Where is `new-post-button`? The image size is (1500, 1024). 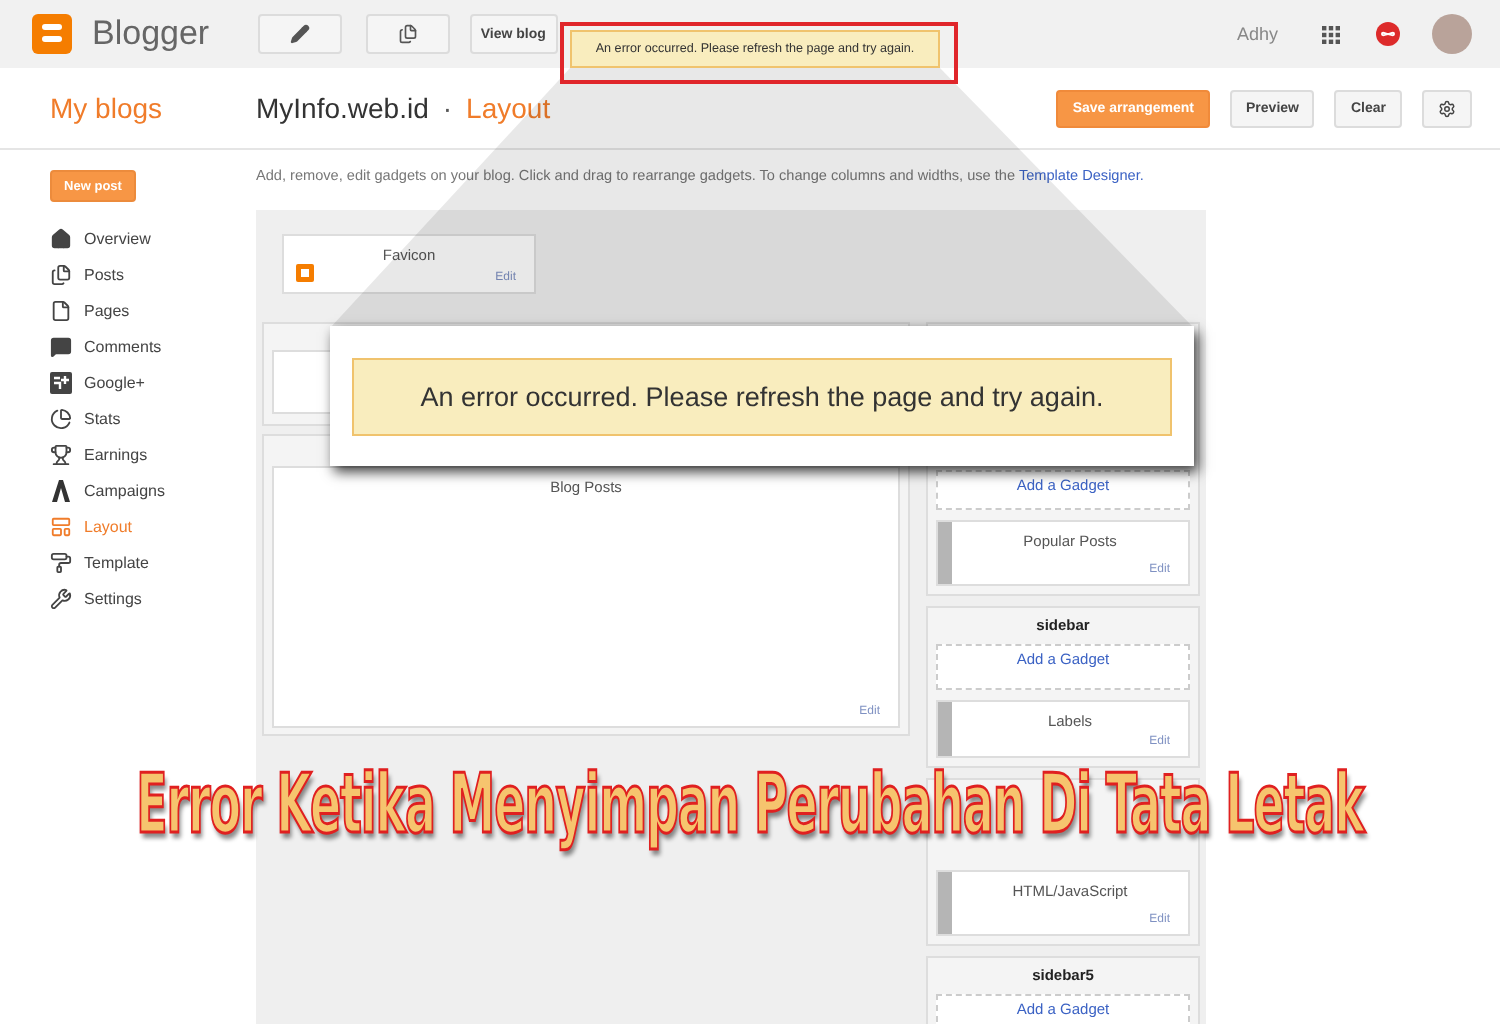
new-post-button is located at coordinates (299, 34).